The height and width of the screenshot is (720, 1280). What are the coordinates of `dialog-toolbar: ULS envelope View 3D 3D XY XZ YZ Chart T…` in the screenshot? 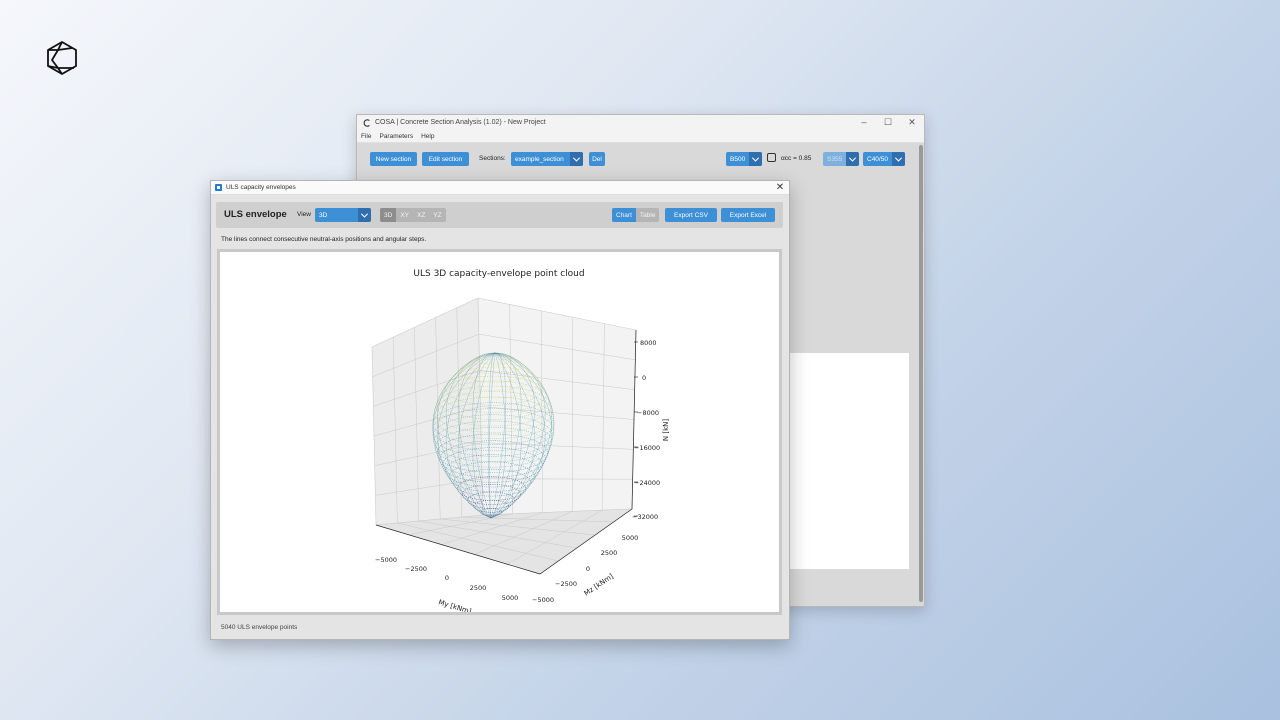 It's located at (499, 215).